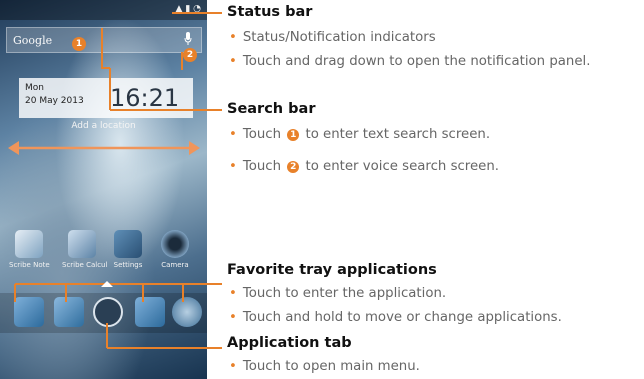  Describe the element at coordinates (338, 293) in the screenshot. I see `favorite-tray-bullet-1: • Touch to enter the application.` at that location.